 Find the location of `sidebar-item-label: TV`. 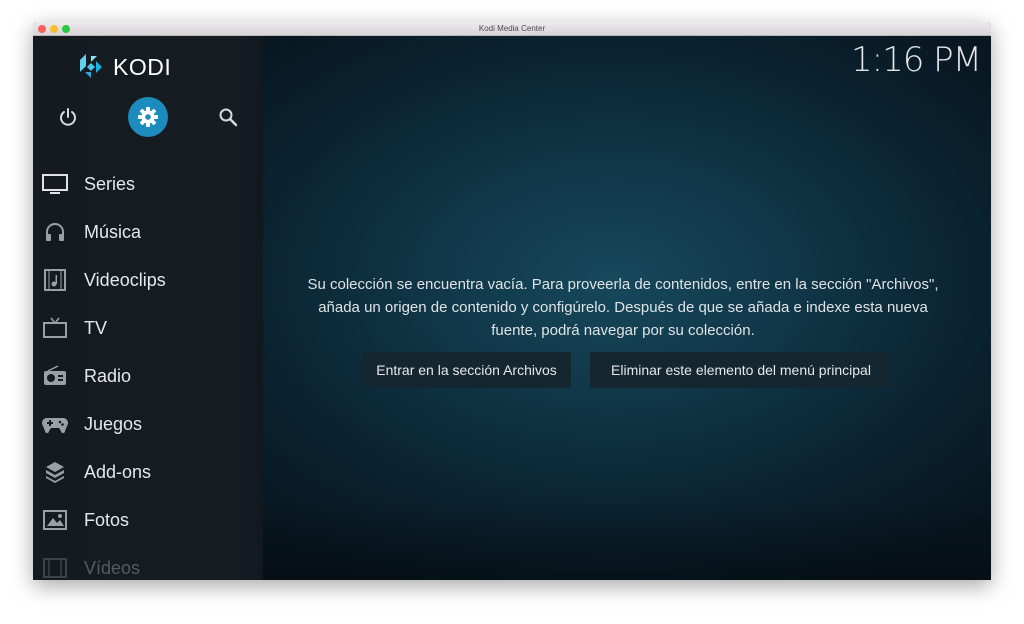

sidebar-item-label: TV is located at coordinates (96, 327).